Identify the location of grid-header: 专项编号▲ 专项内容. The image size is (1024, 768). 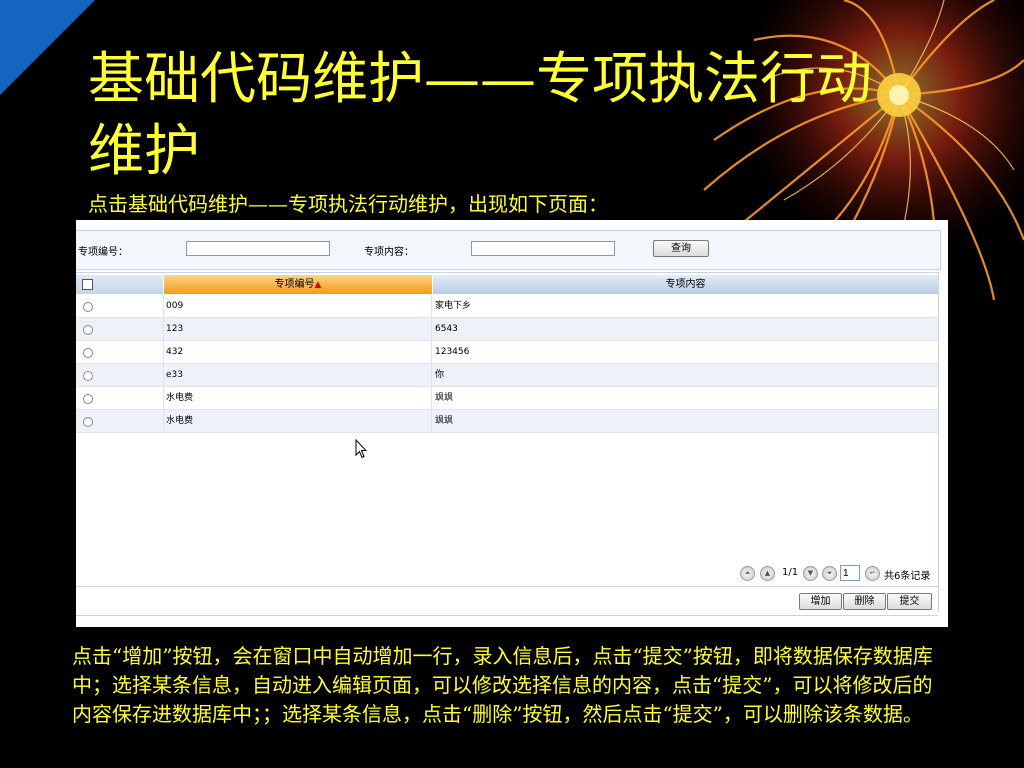
(507, 284).